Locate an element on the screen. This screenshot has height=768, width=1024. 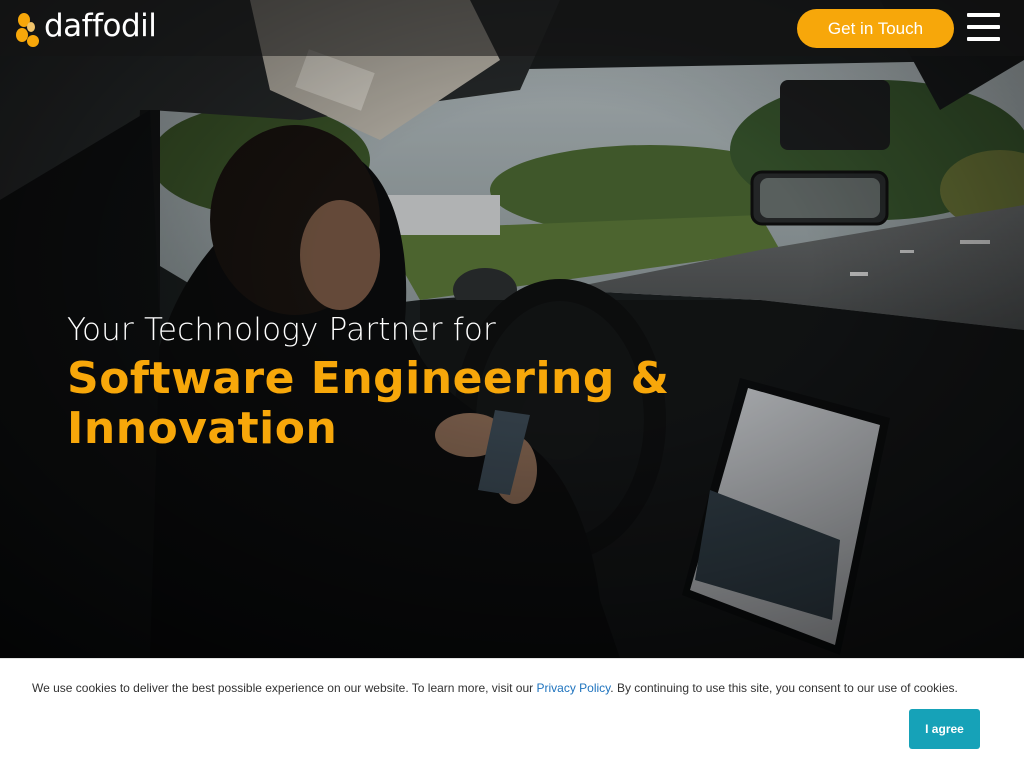
brand-logo-link: daffodil is located at coordinates (85, 28).